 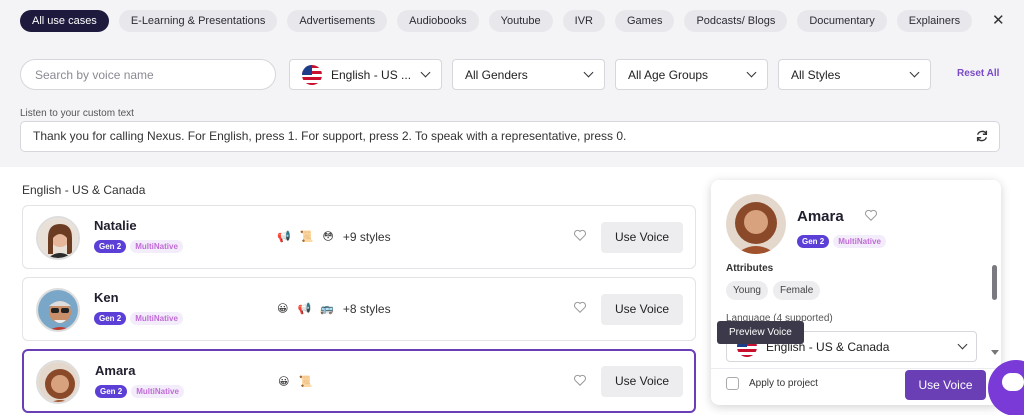 What do you see at coordinates (198, 21) in the screenshot?
I see `chip-e-learning: E-Learning & Presentations` at bounding box center [198, 21].